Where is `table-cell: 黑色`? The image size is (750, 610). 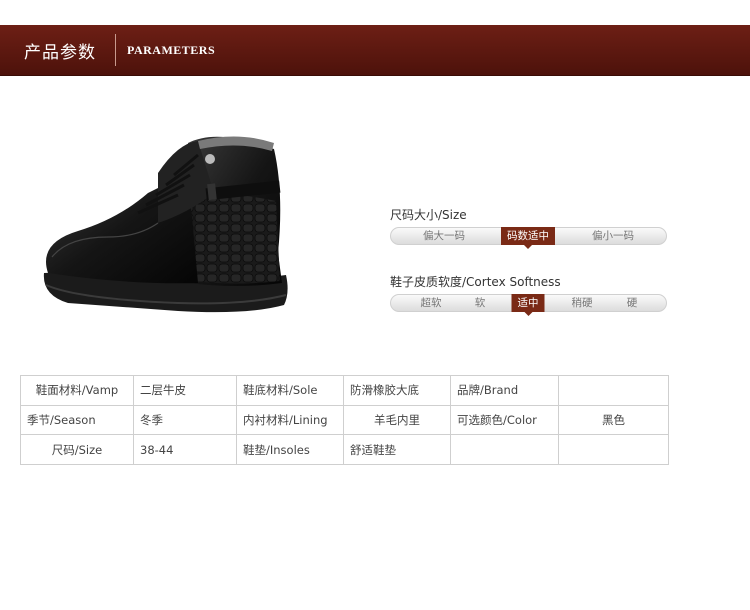 table-cell: 黑色 is located at coordinates (613, 420).